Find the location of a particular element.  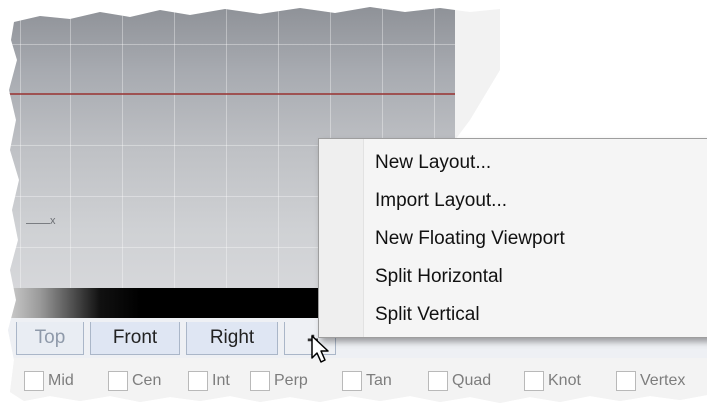

osnap-perp: Perp is located at coordinates (279, 381).